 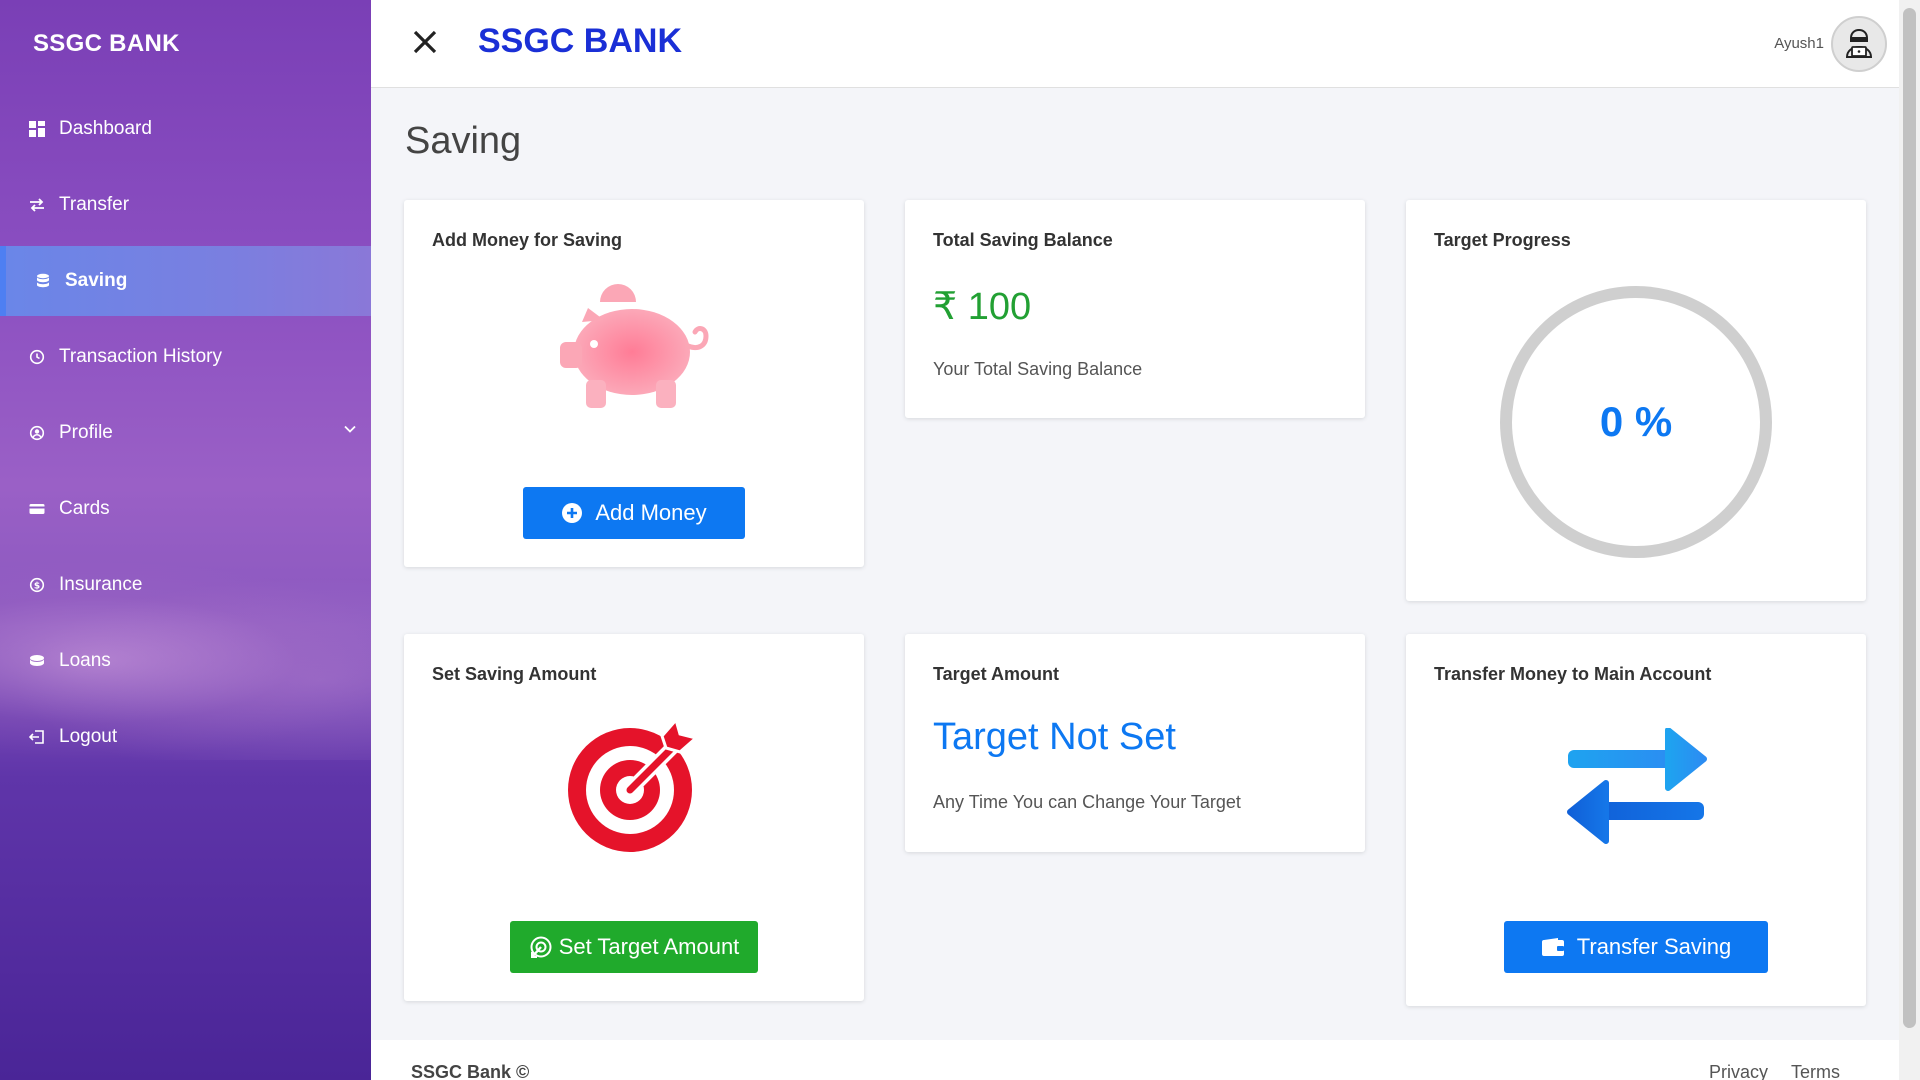 I want to click on footer: SSGC Bank © Privacy Terms, so click(x=1135, y=1060).